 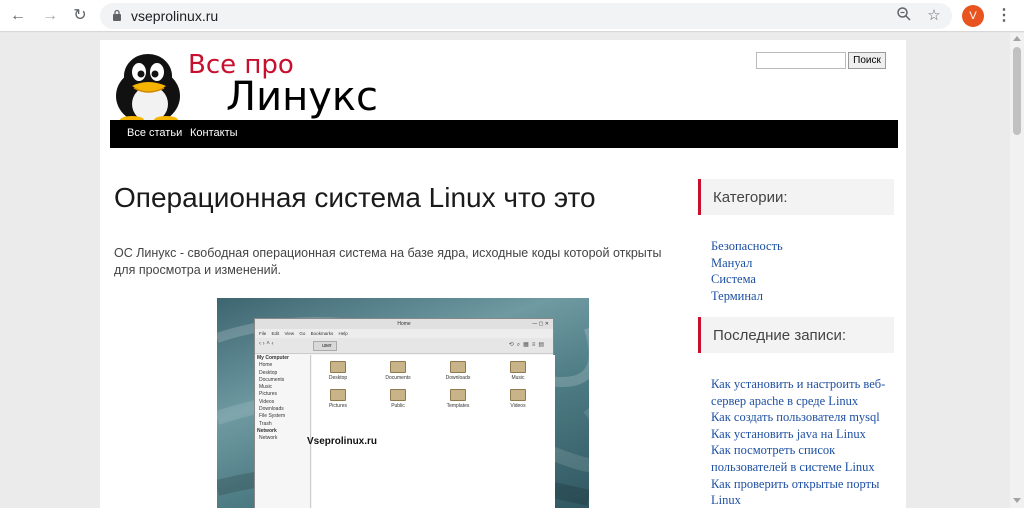 What do you see at coordinates (1017, 500) in the screenshot?
I see `scroll-down-arrow-icon` at bounding box center [1017, 500].